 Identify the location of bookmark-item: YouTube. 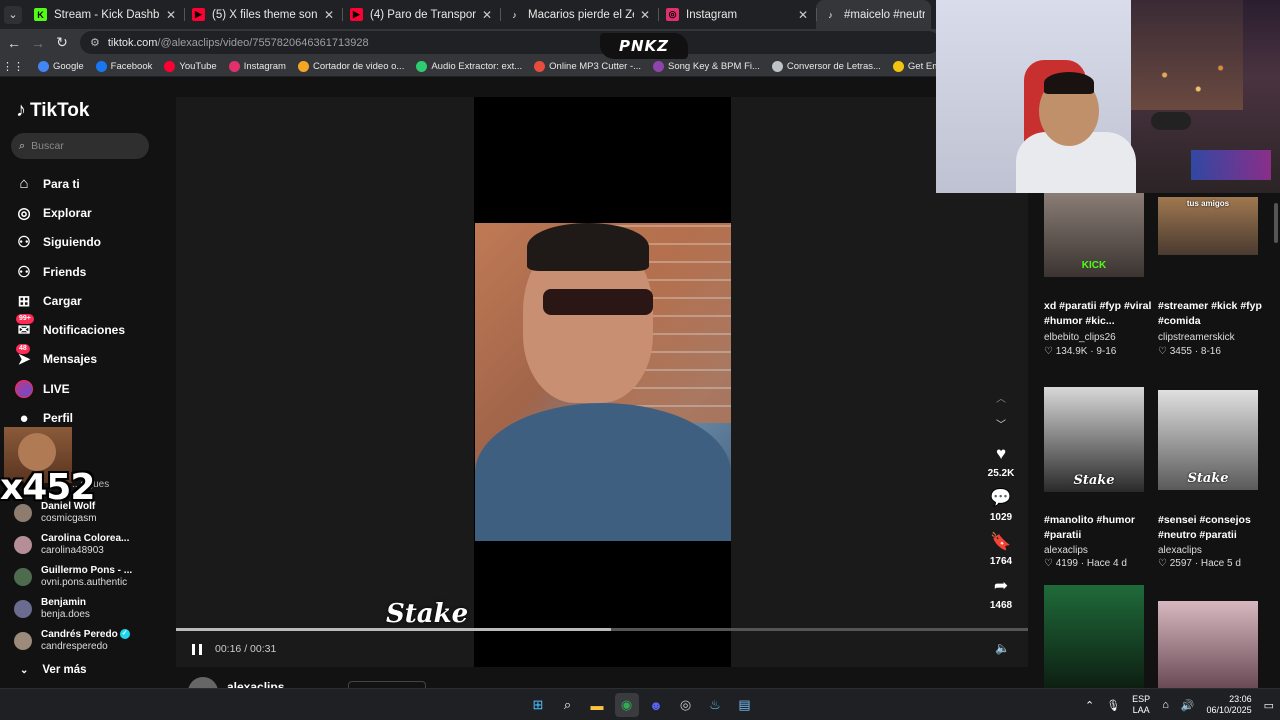
(190, 66).